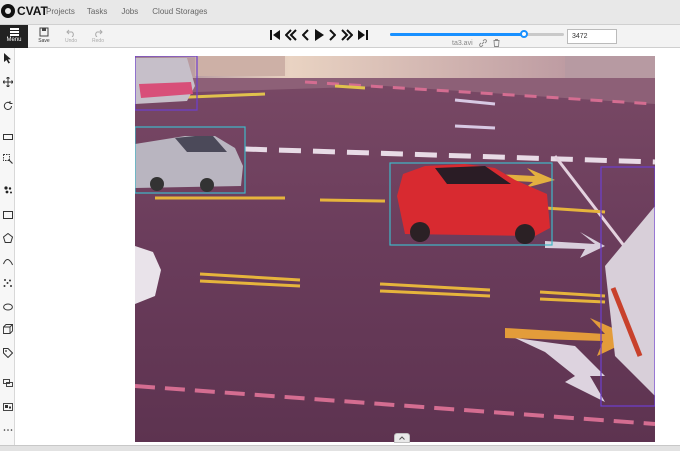  I want to click on undo-icon, so click(70, 33).